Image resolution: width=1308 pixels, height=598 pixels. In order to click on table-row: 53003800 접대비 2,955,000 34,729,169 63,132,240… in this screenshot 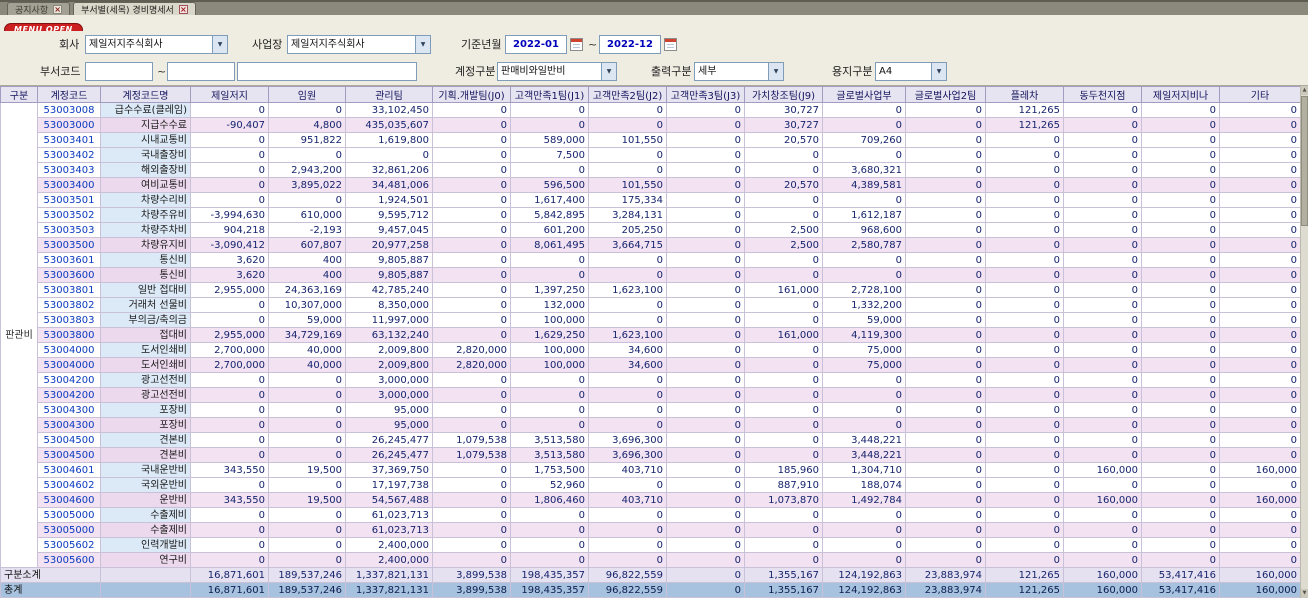, I will do `click(651, 335)`.